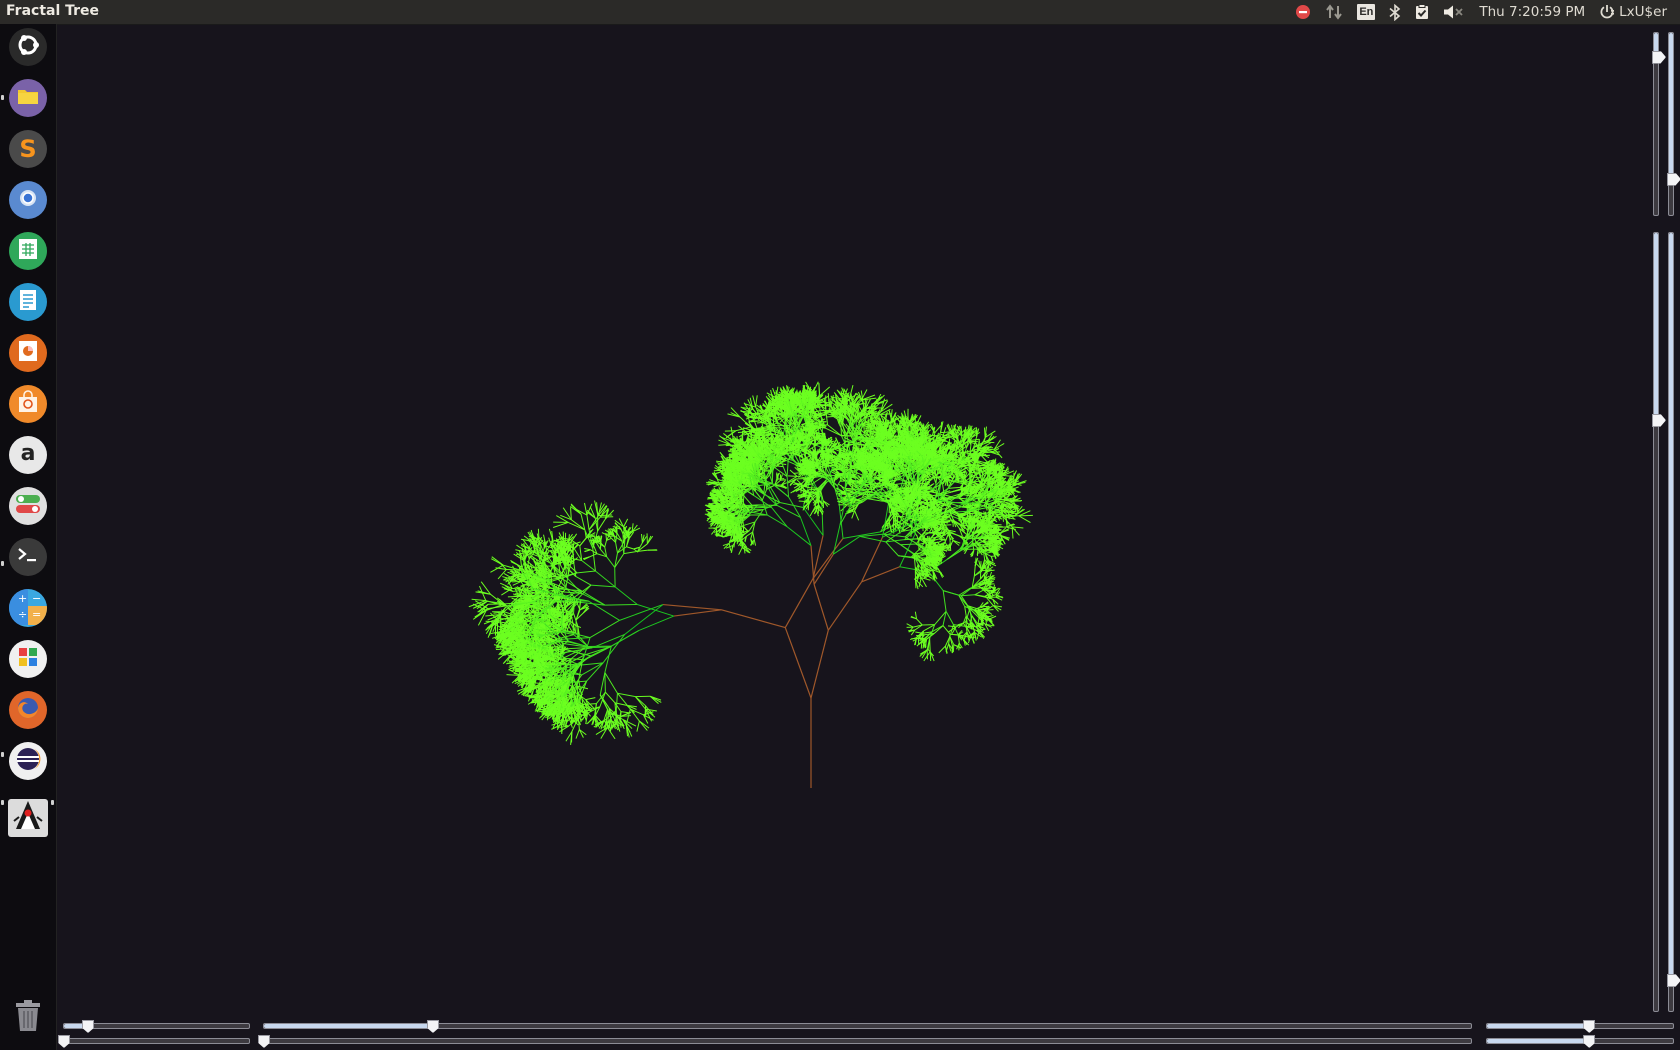 The image size is (1680, 1050). I want to click on network-arrows-icon, so click(1334, 12).